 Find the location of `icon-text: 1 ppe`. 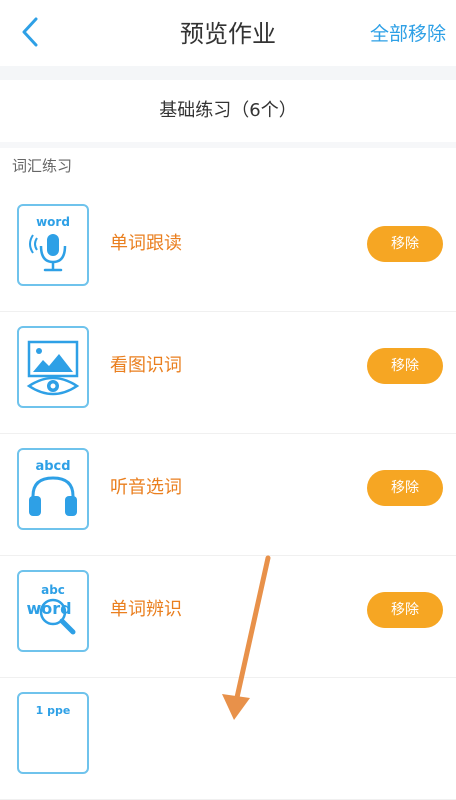

icon-text: 1 ppe is located at coordinates (53, 710).